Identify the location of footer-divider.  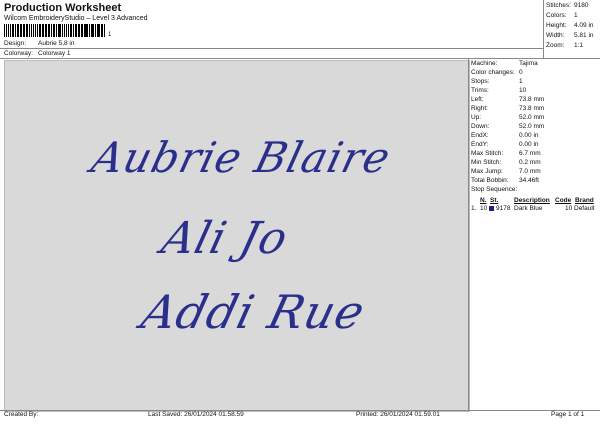
(300, 410).